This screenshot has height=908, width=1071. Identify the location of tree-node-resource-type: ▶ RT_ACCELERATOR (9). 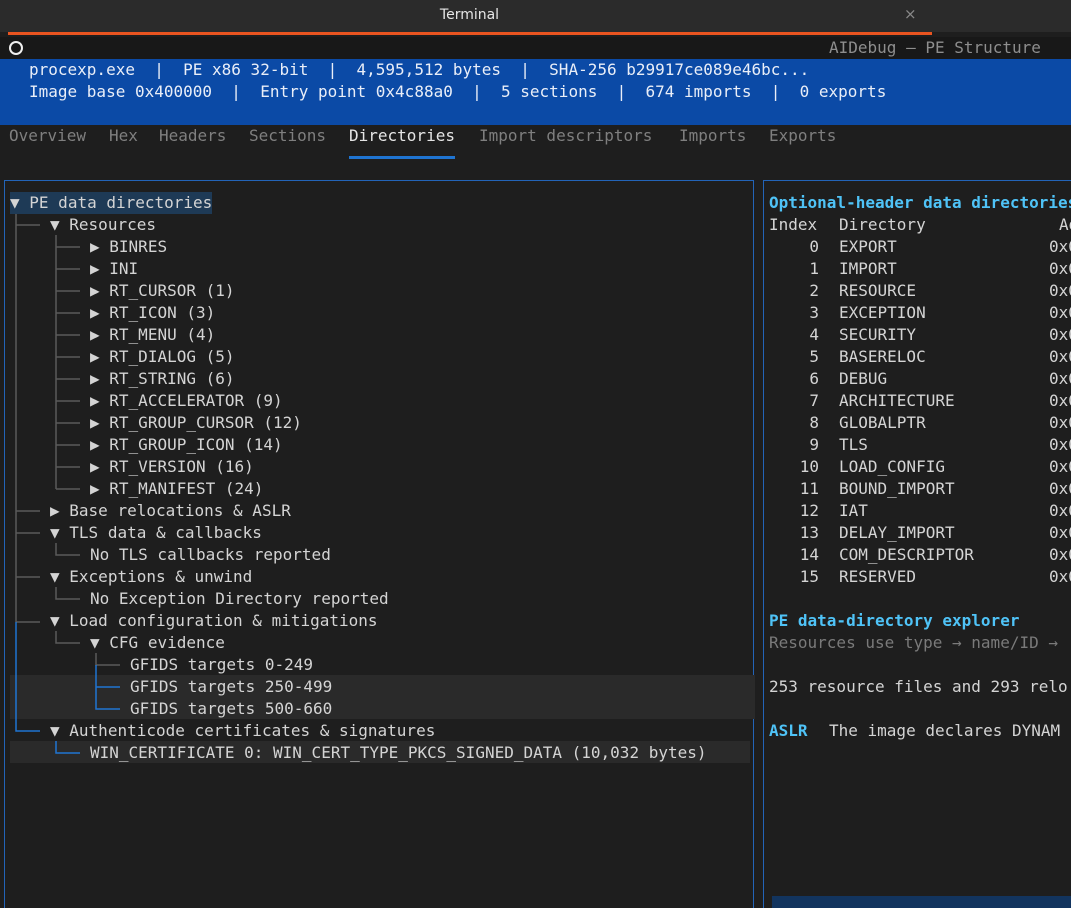
(186, 401).